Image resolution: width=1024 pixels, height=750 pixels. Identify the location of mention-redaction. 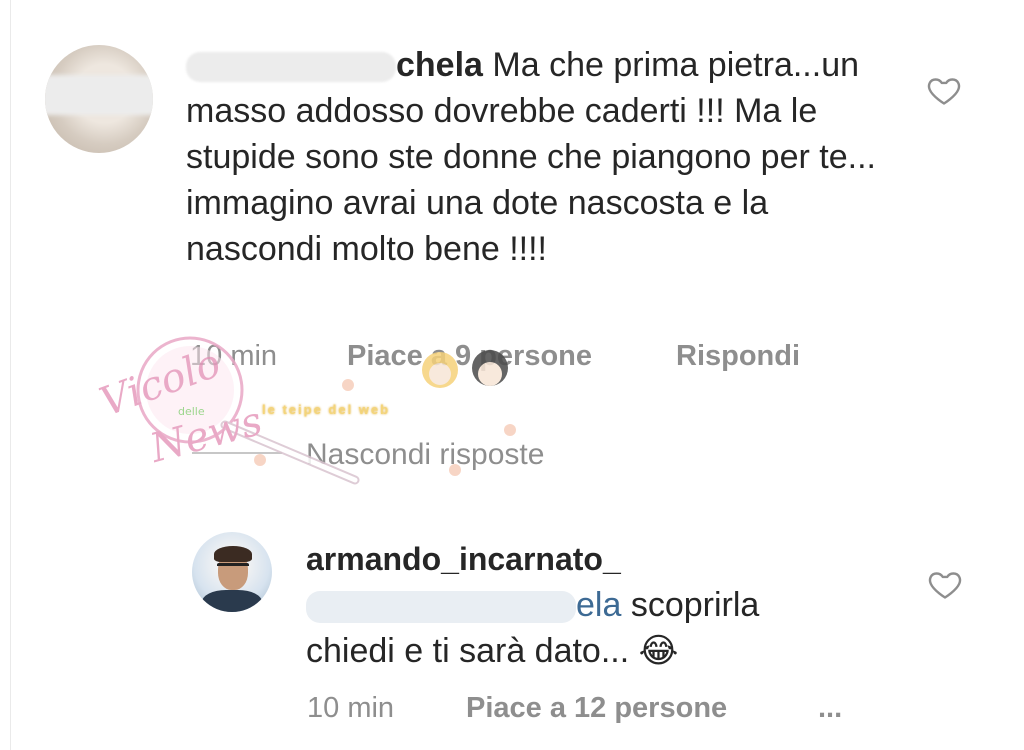
(441, 607).